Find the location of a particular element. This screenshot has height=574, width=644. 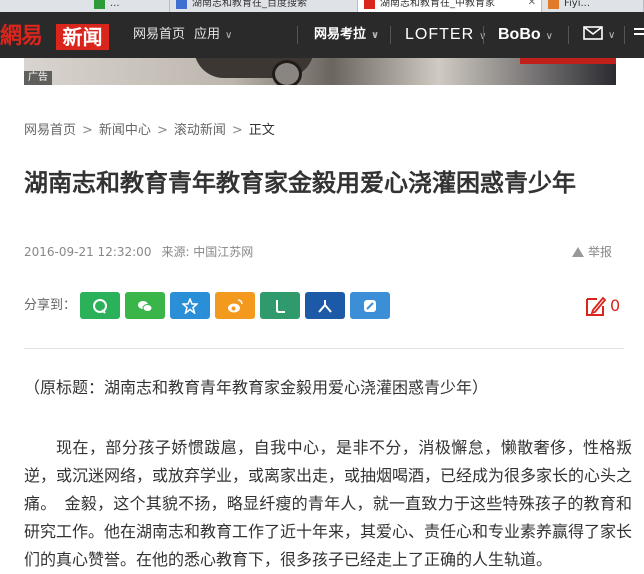

wechat-icon is located at coordinates (145, 306).